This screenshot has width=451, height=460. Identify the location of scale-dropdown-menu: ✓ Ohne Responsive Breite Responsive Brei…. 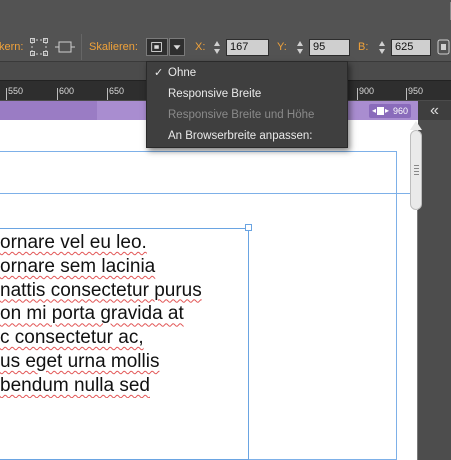
(247, 104).